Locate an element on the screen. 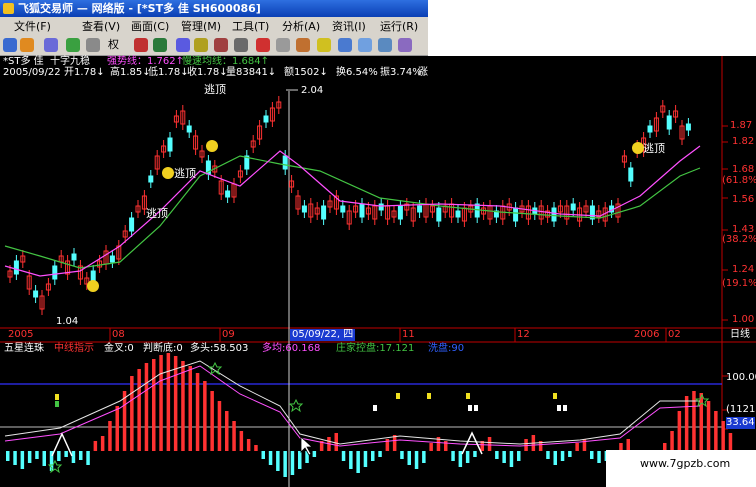  table-icon is located at coordinates (241, 45).